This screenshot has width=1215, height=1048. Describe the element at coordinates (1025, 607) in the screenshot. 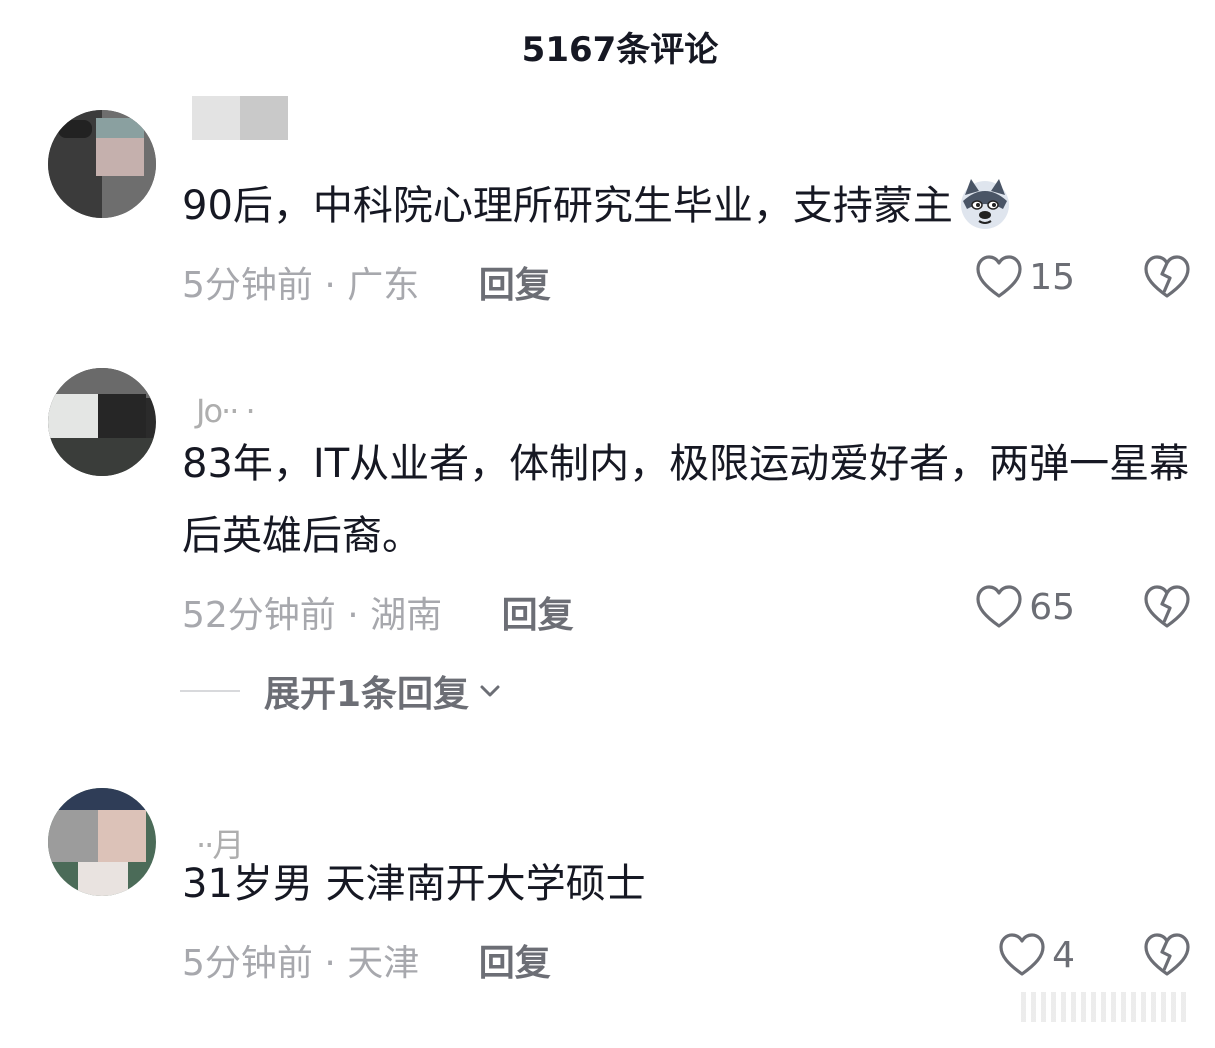

I see `like-button: 65` at that location.